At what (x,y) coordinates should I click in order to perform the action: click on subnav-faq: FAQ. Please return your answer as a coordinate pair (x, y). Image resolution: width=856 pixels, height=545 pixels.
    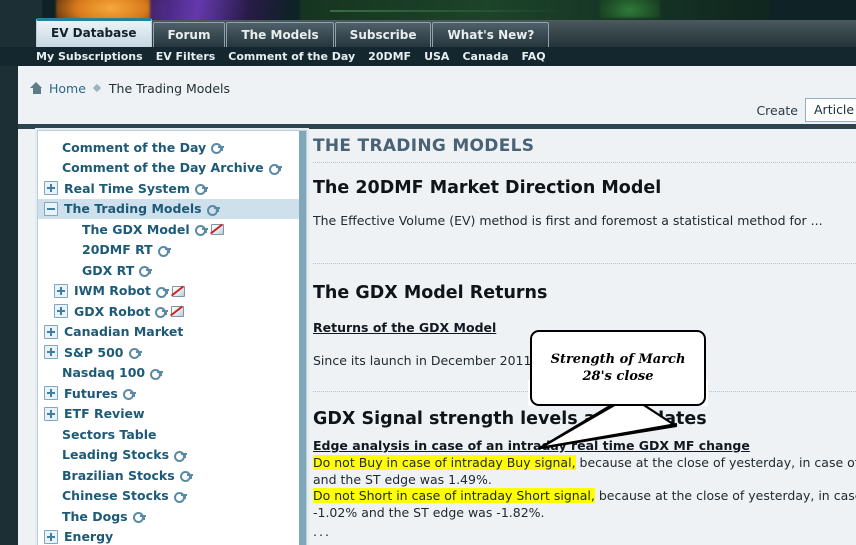
    Looking at the image, I should click on (534, 56).